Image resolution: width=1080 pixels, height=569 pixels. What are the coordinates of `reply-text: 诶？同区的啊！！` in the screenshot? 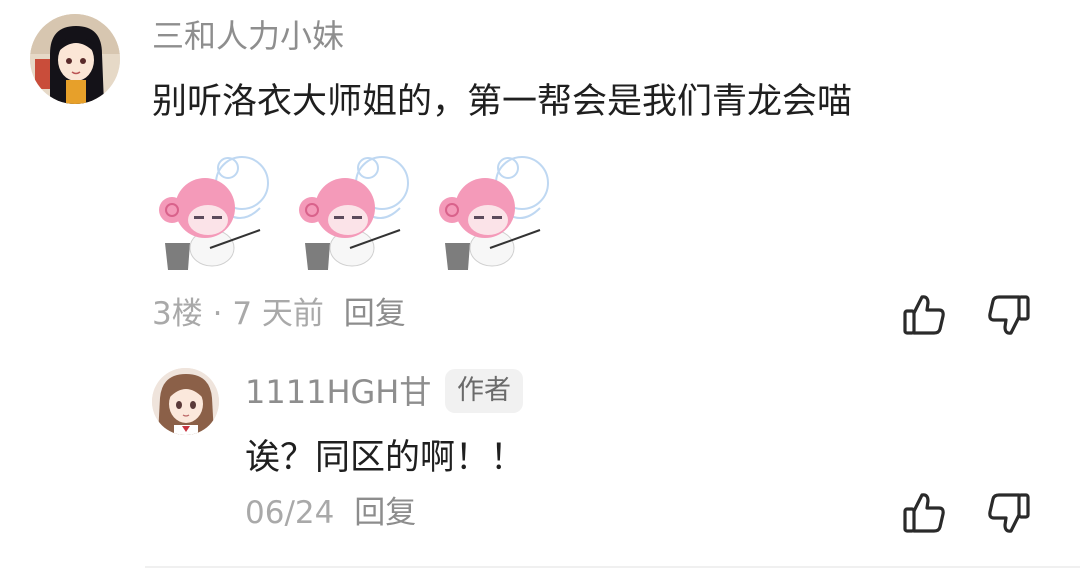 It's located at (385, 458).